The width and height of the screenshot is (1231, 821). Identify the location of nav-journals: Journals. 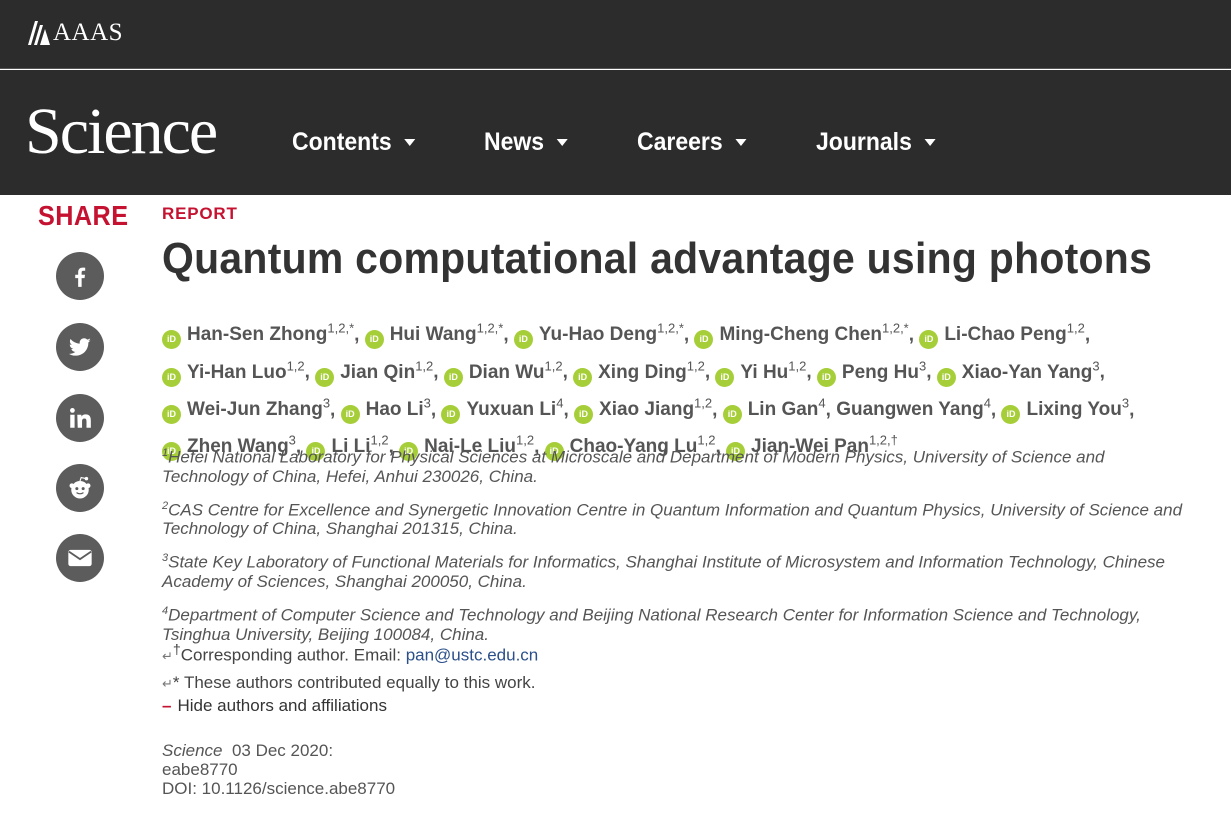
(876, 142).